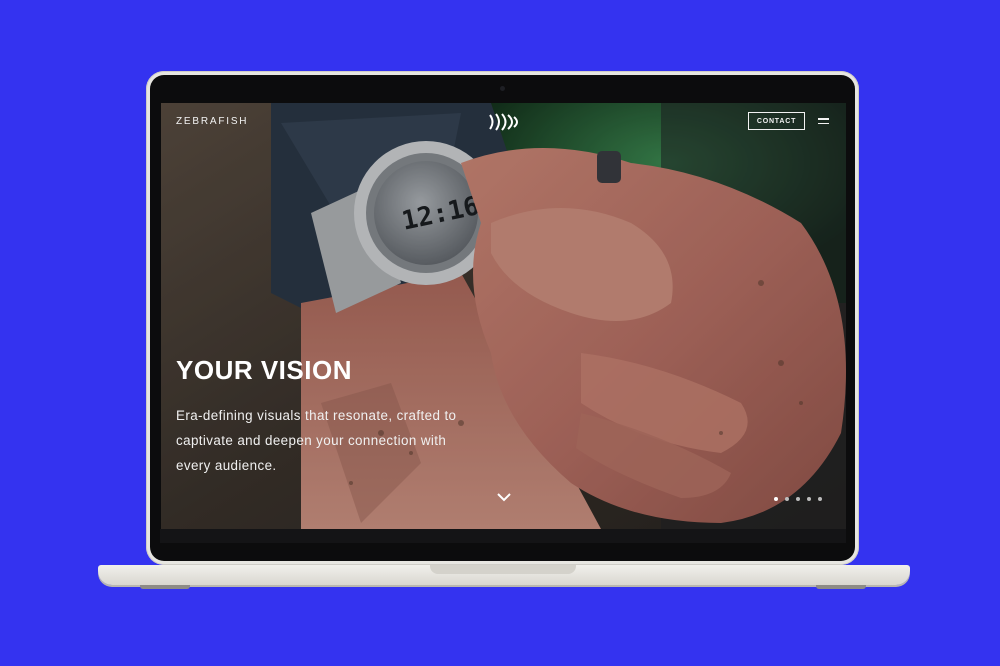 The width and height of the screenshot is (1000, 666). What do you see at coordinates (503, 536) in the screenshot?
I see `screen-bottom-bezel` at bounding box center [503, 536].